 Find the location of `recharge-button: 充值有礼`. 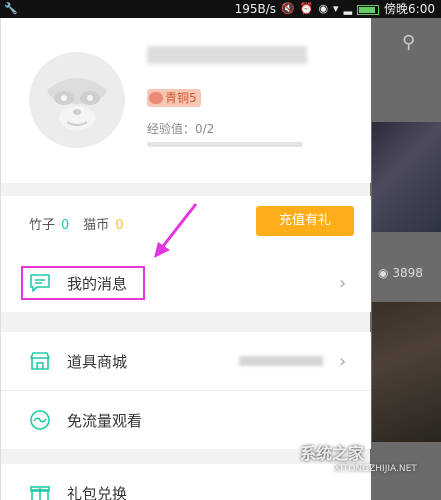

recharge-button: 充值有礼 is located at coordinates (305, 221).